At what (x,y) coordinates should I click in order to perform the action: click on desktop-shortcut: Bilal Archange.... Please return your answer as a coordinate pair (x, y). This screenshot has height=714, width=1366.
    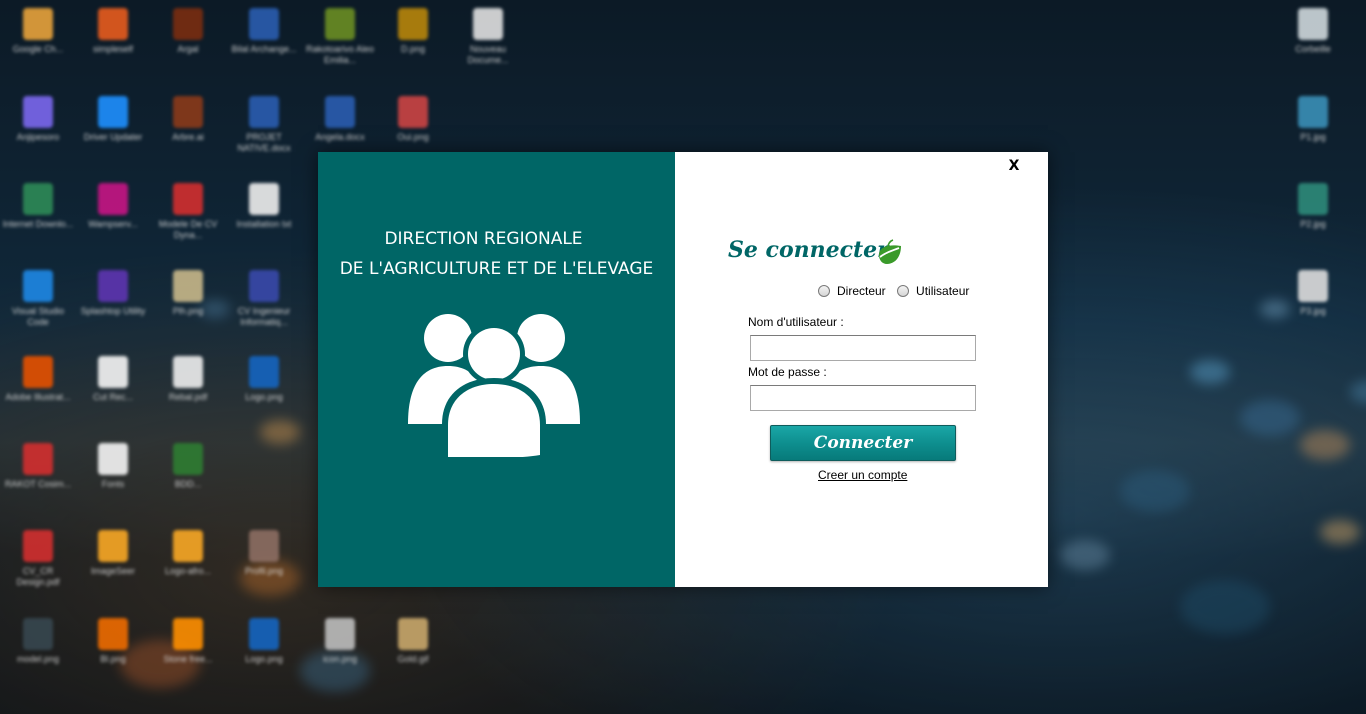
    Looking at the image, I should click on (264, 43).